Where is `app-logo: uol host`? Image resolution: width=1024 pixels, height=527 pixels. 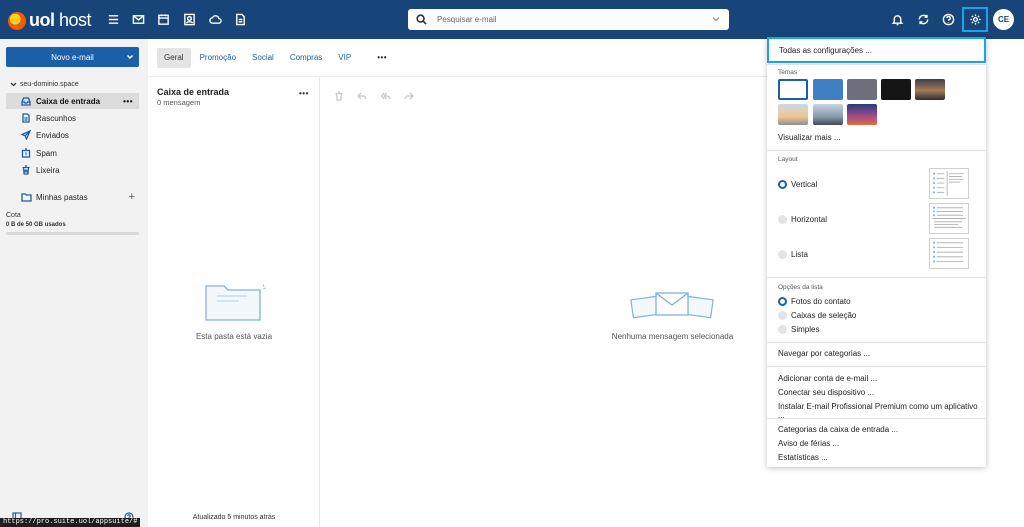 app-logo: uol host is located at coordinates (50, 20).